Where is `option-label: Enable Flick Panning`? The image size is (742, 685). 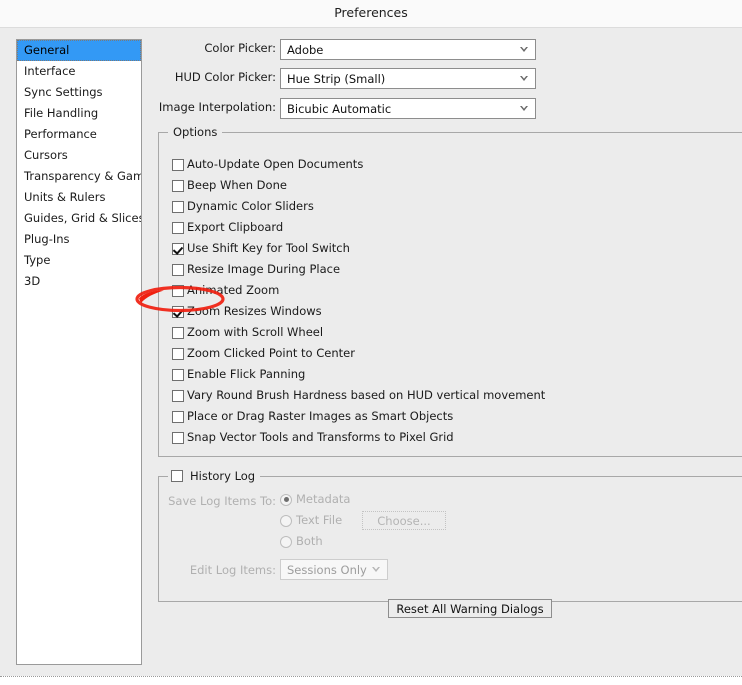 option-label: Enable Flick Panning is located at coordinates (246, 374).